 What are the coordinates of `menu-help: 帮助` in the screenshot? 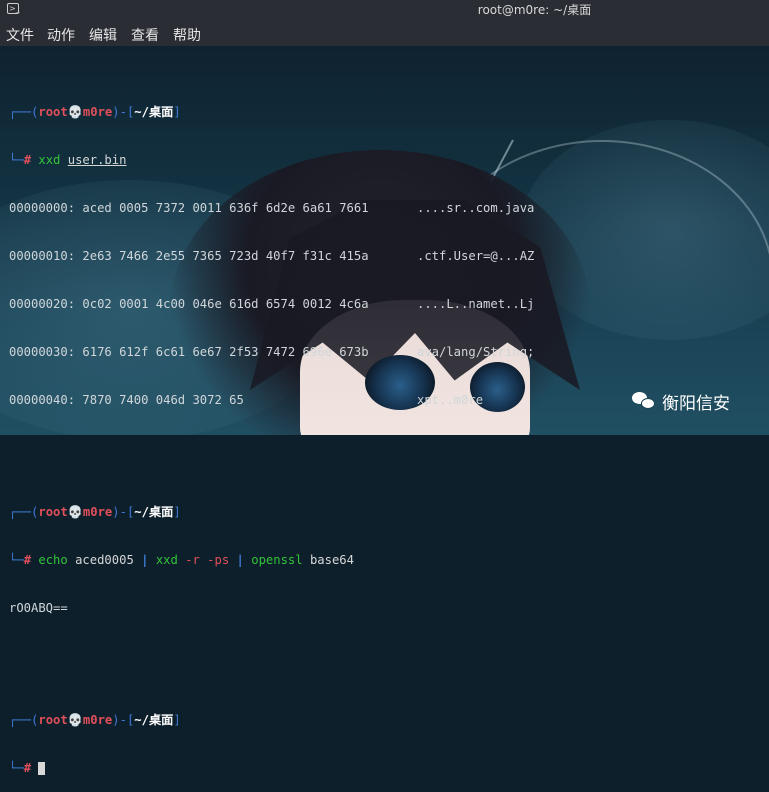 It's located at (187, 35).